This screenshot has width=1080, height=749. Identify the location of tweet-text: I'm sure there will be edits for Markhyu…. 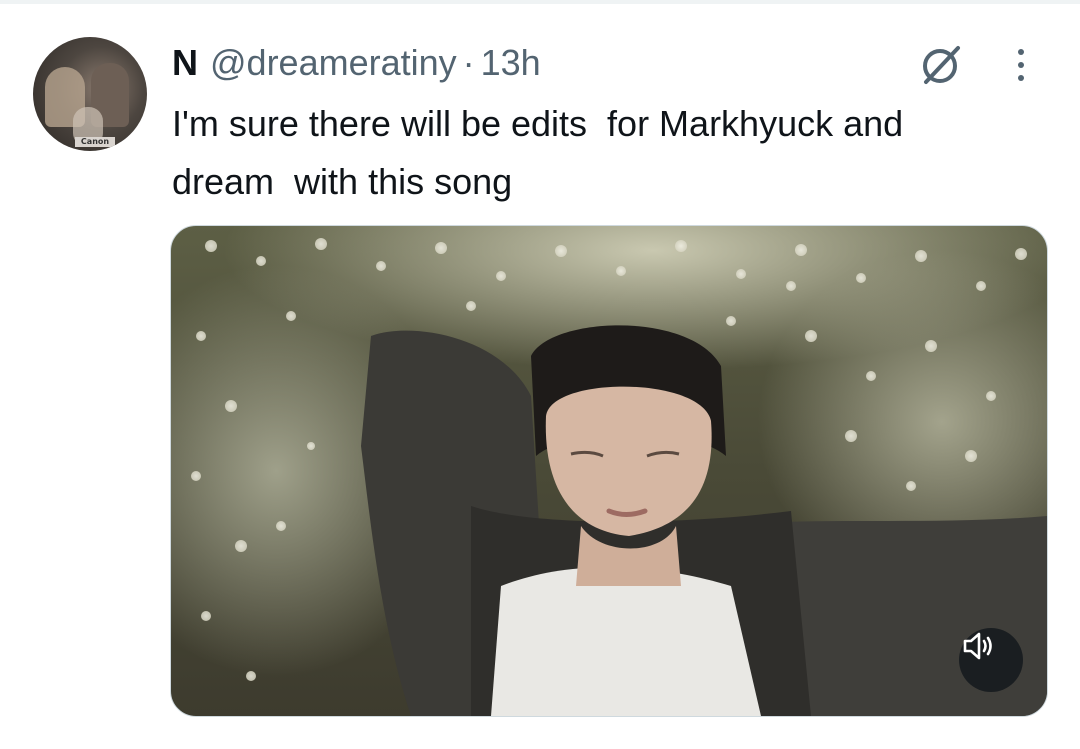
(538, 152).